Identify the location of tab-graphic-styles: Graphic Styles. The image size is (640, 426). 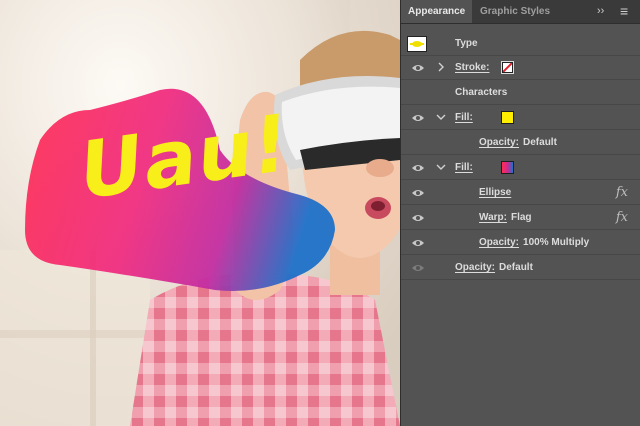
(515, 11).